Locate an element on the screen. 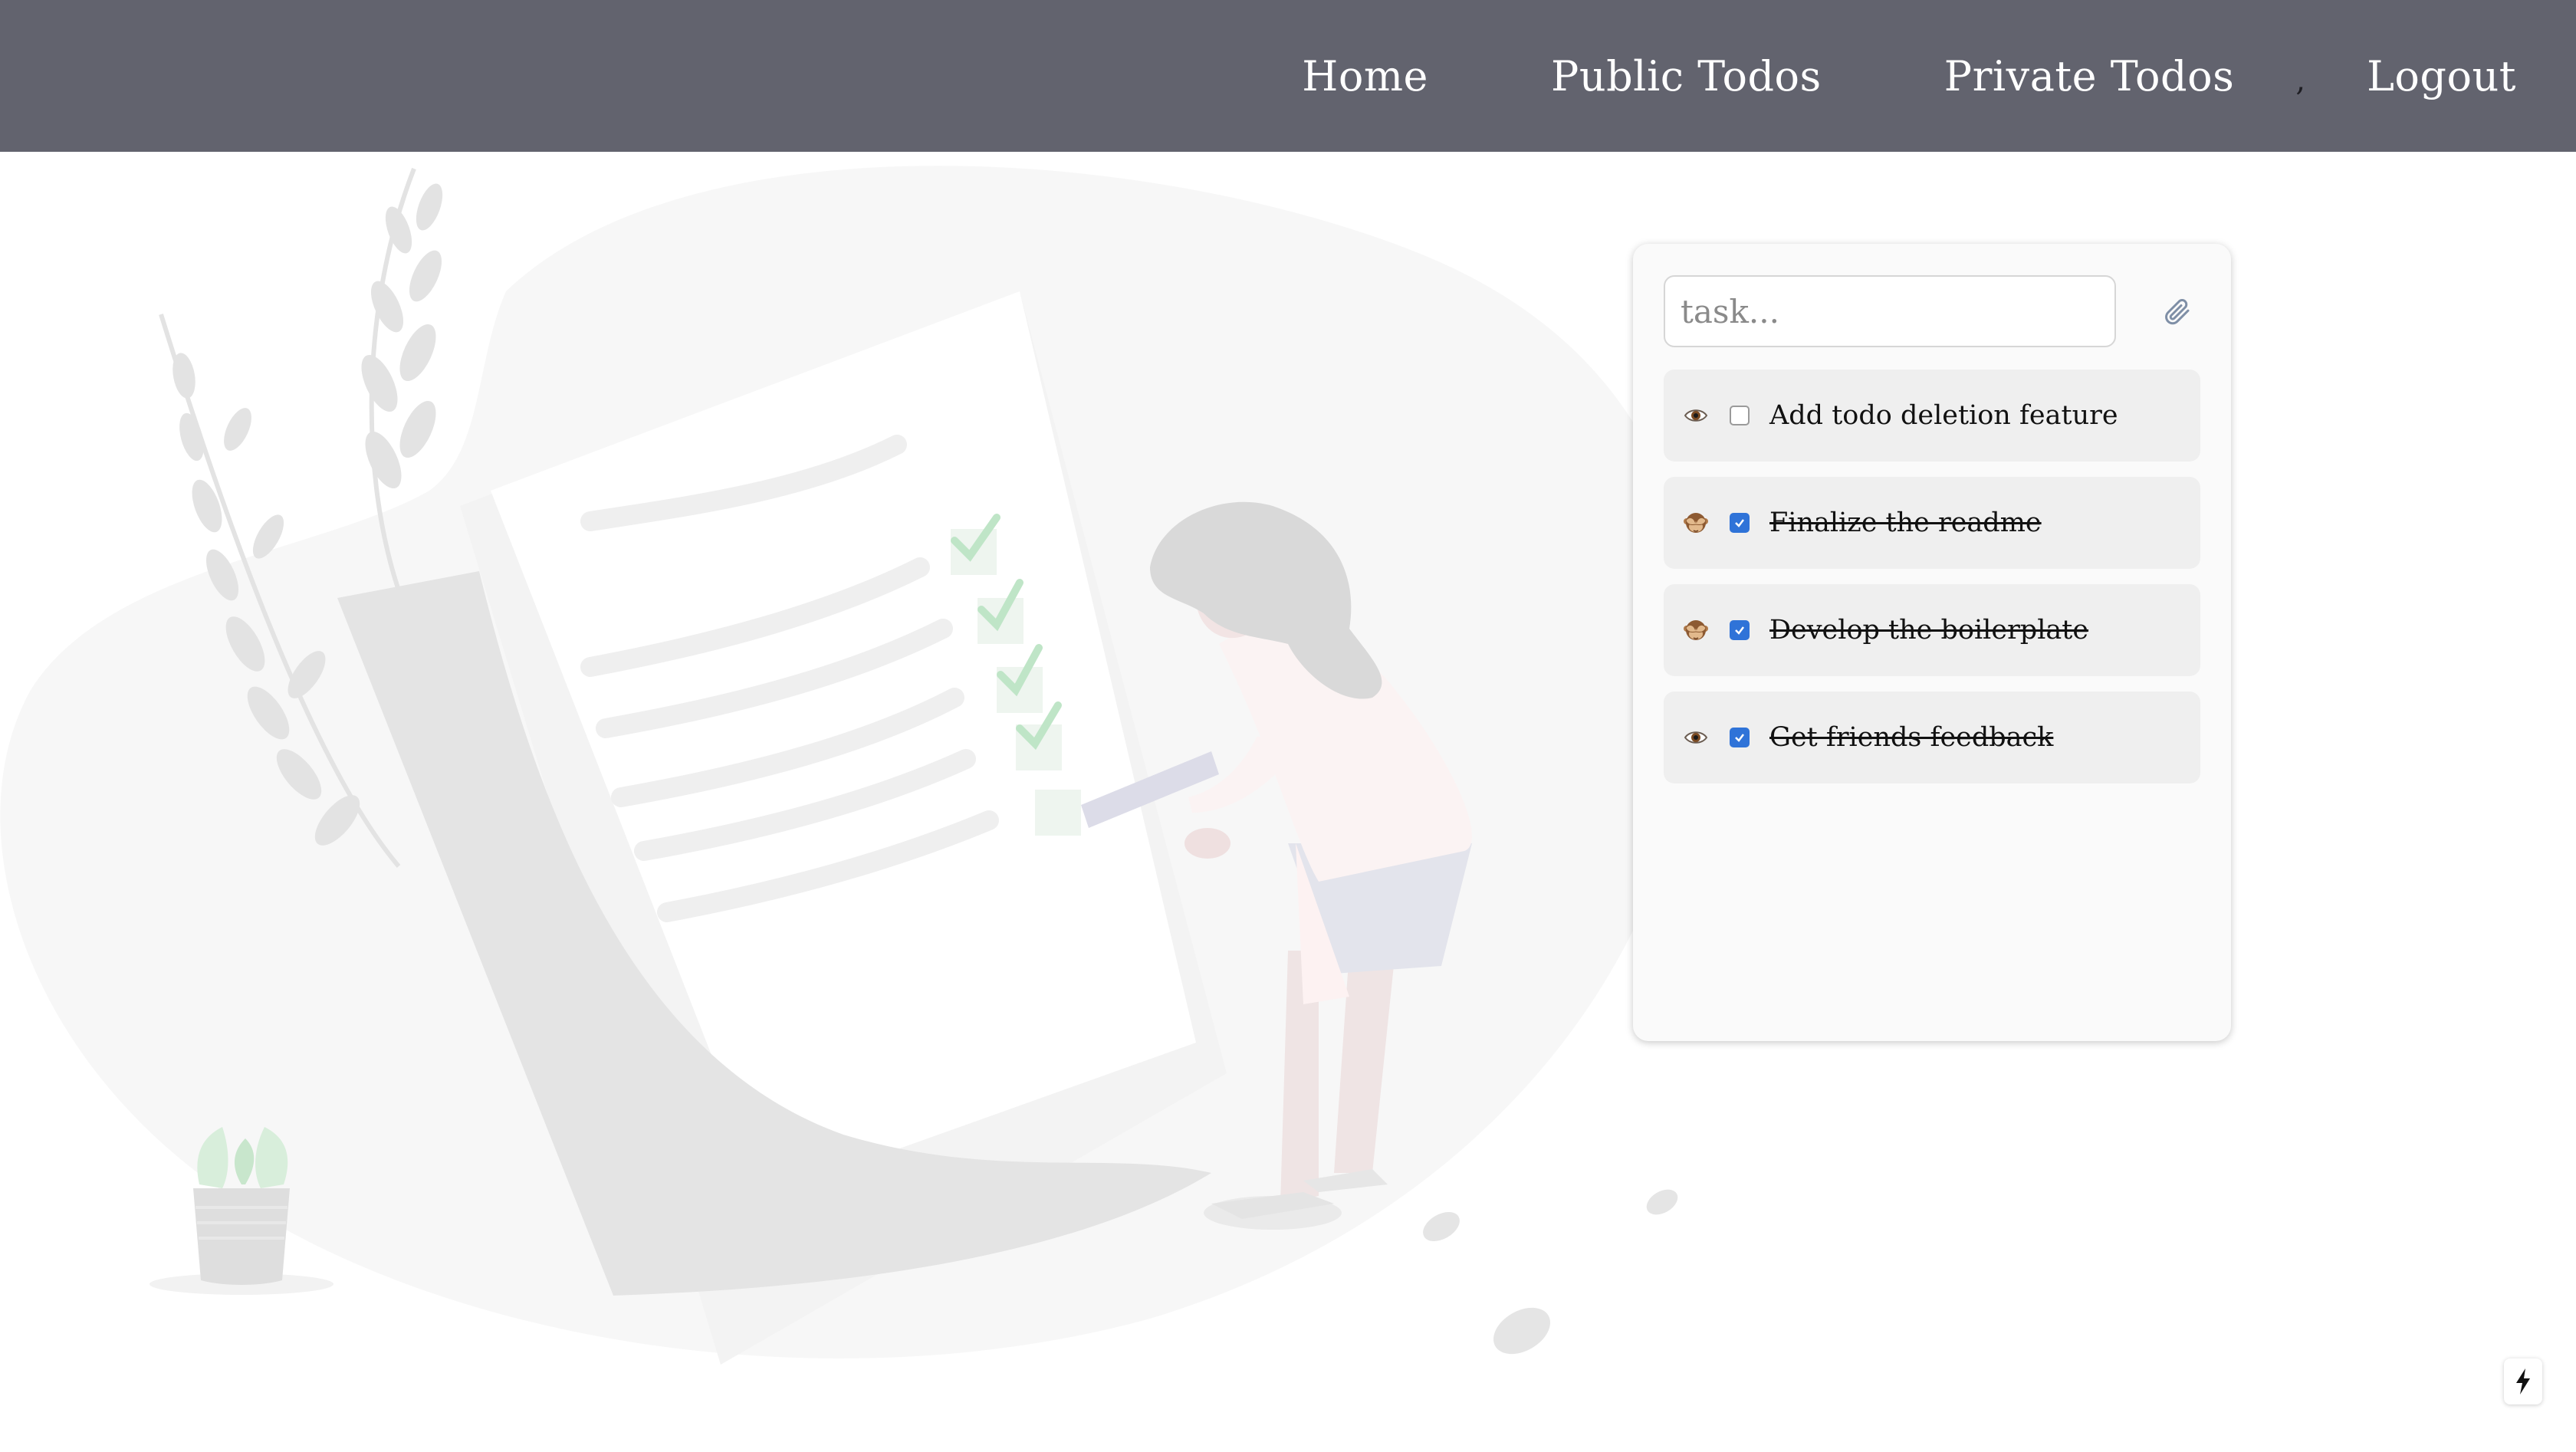 Image resolution: width=2576 pixels, height=1452 pixels. todo-item: Develop the boilerplate is located at coordinates (1932, 630).